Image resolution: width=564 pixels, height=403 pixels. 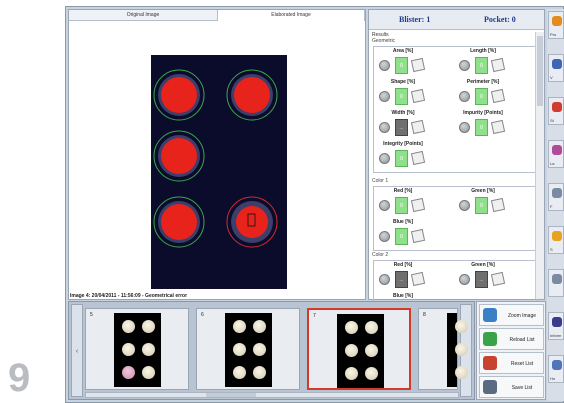 What do you see at coordinates (490, 387) in the screenshot?
I see `save-icon` at bounding box center [490, 387].